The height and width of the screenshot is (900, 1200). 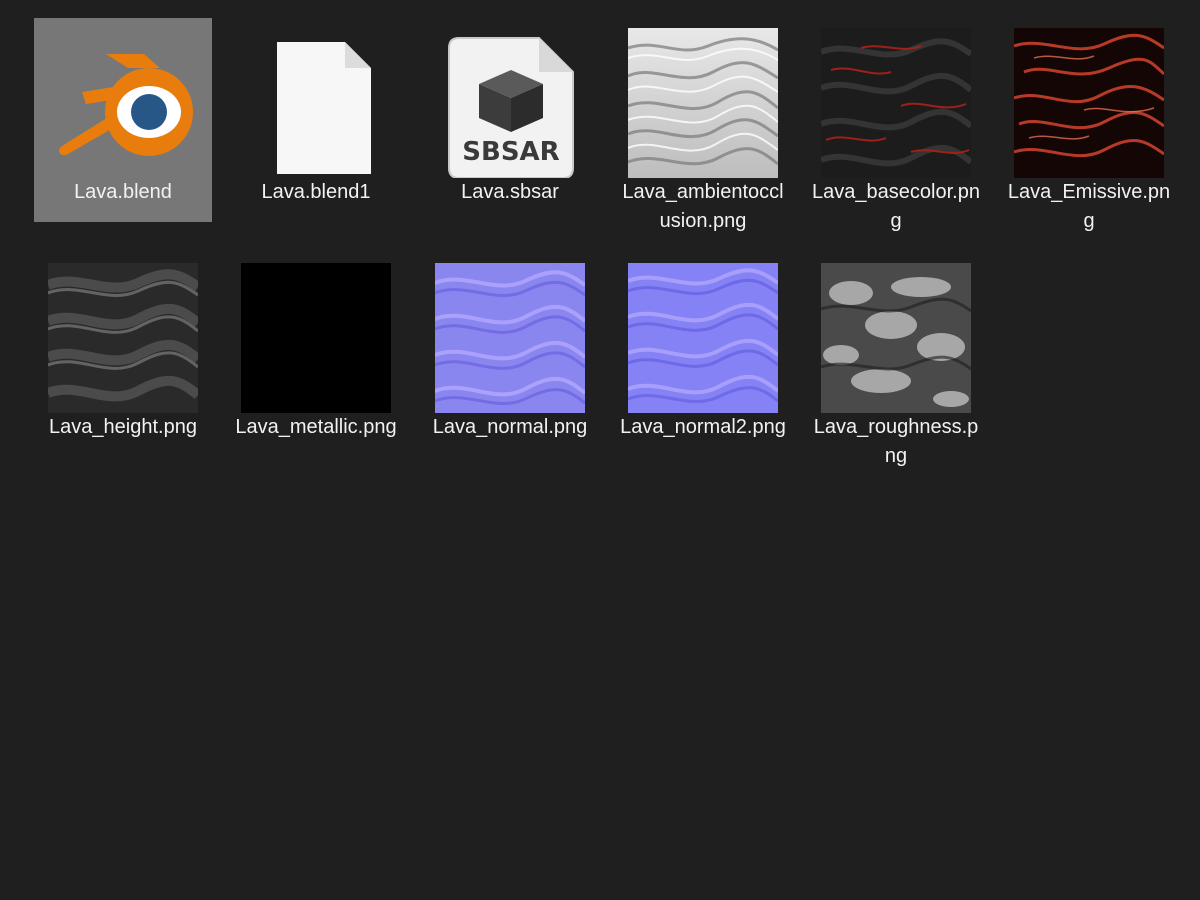 I want to click on file-tile-lava-sbsar: SBSAR Lava.sbsar, so click(x=510, y=120).